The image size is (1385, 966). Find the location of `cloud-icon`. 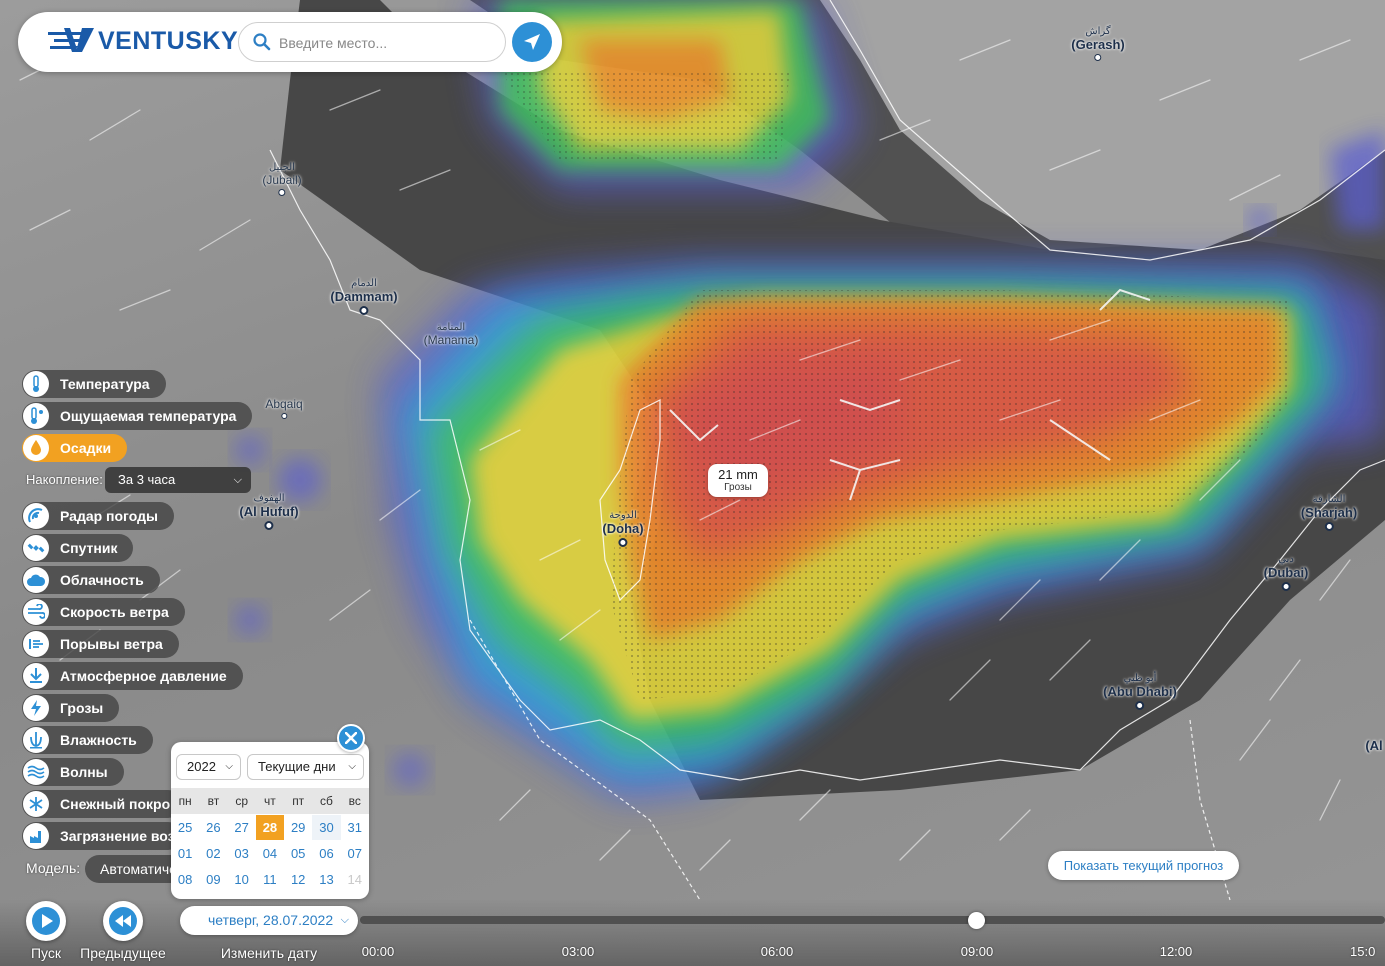

cloud-icon is located at coordinates (36, 580).